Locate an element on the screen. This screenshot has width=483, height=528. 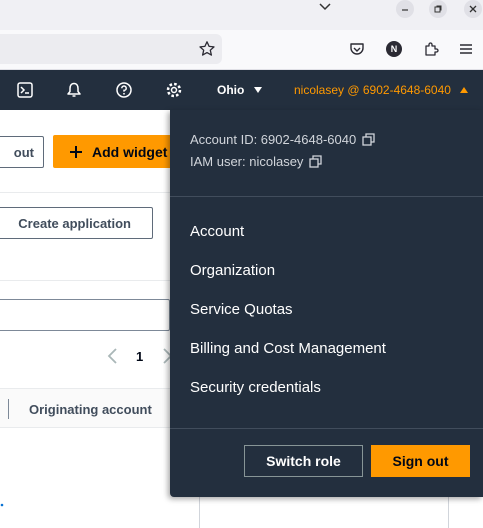
browser-titlebar is located at coordinates (241, 15).